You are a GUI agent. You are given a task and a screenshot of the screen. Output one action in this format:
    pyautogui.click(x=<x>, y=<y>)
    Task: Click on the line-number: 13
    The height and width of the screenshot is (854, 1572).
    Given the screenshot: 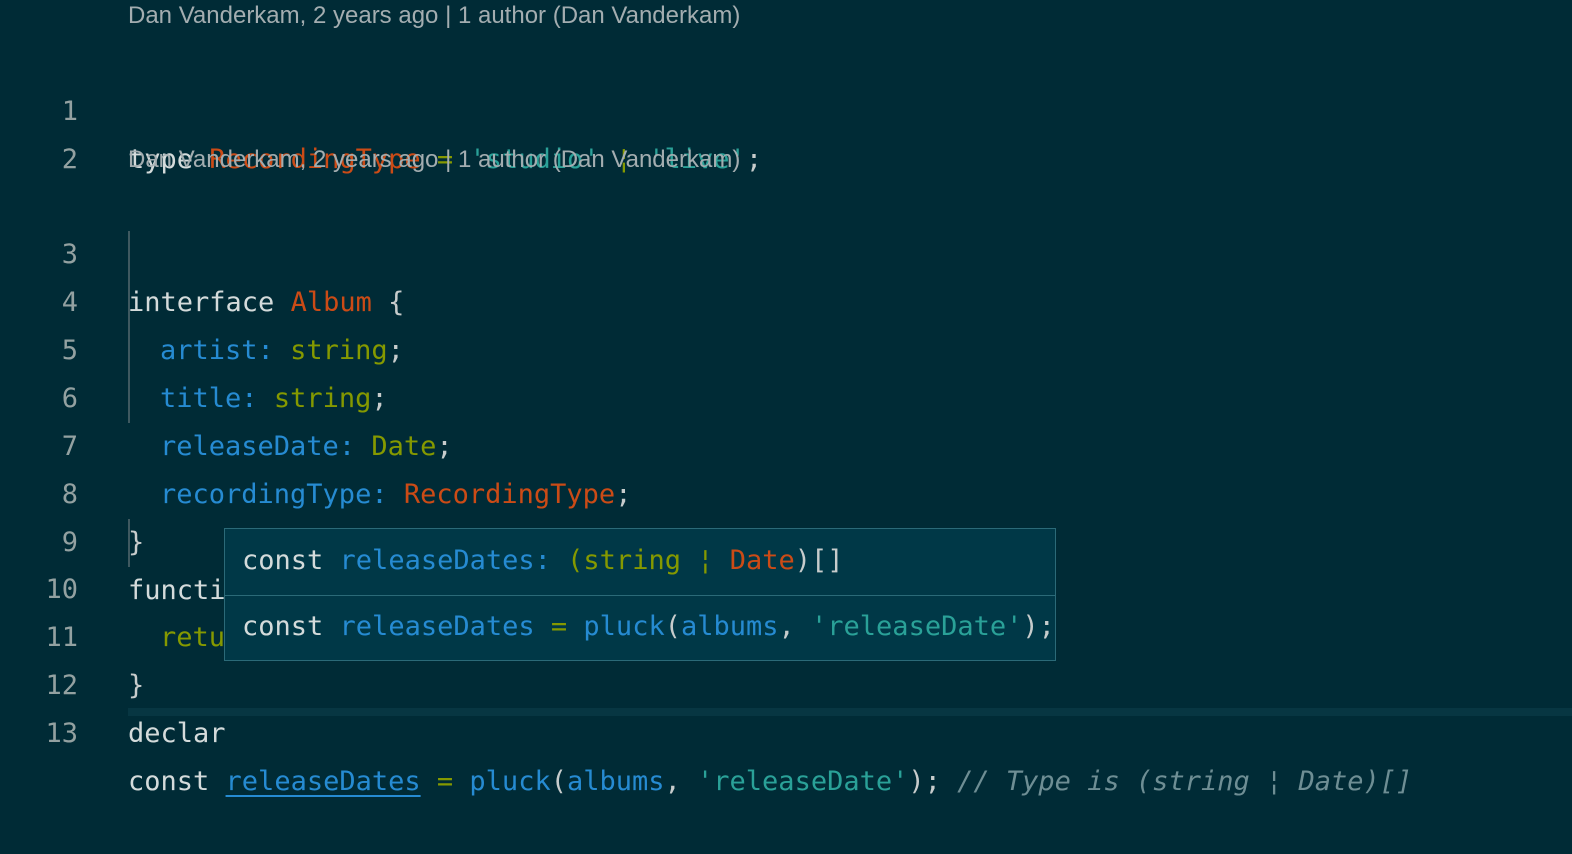 What is the action you would take?
    pyautogui.click(x=61, y=733)
    